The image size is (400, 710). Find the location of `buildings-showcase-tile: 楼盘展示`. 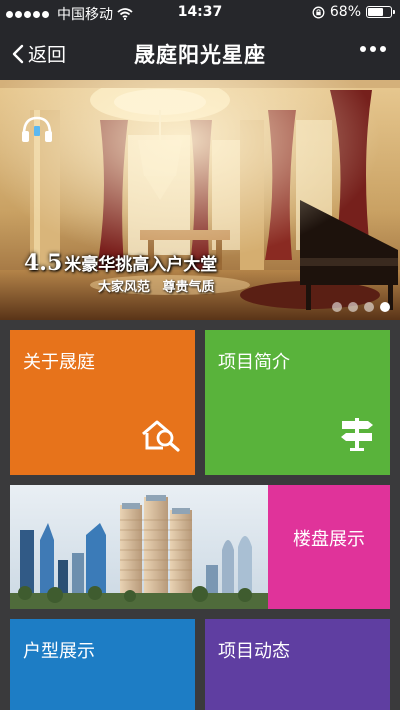

buildings-showcase-tile: 楼盘展示 is located at coordinates (329, 547).